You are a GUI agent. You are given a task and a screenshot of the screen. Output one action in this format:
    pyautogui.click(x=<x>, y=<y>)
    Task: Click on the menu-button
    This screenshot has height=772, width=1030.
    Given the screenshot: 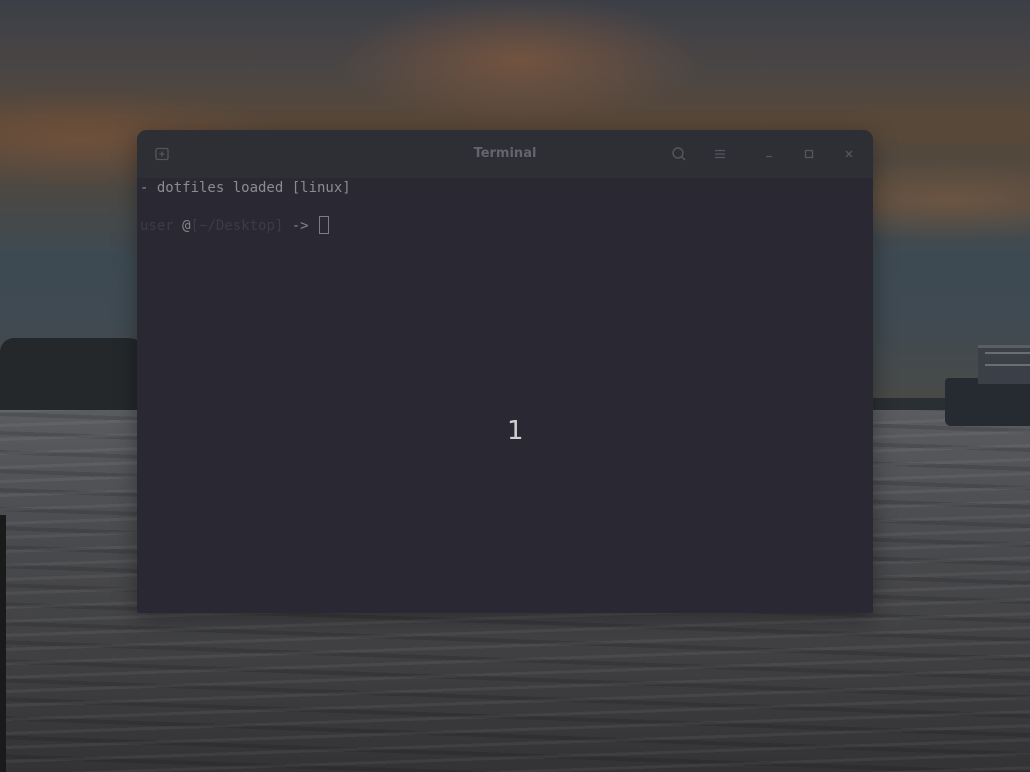 What is the action you would take?
    pyautogui.click(x=720, y=154)
    